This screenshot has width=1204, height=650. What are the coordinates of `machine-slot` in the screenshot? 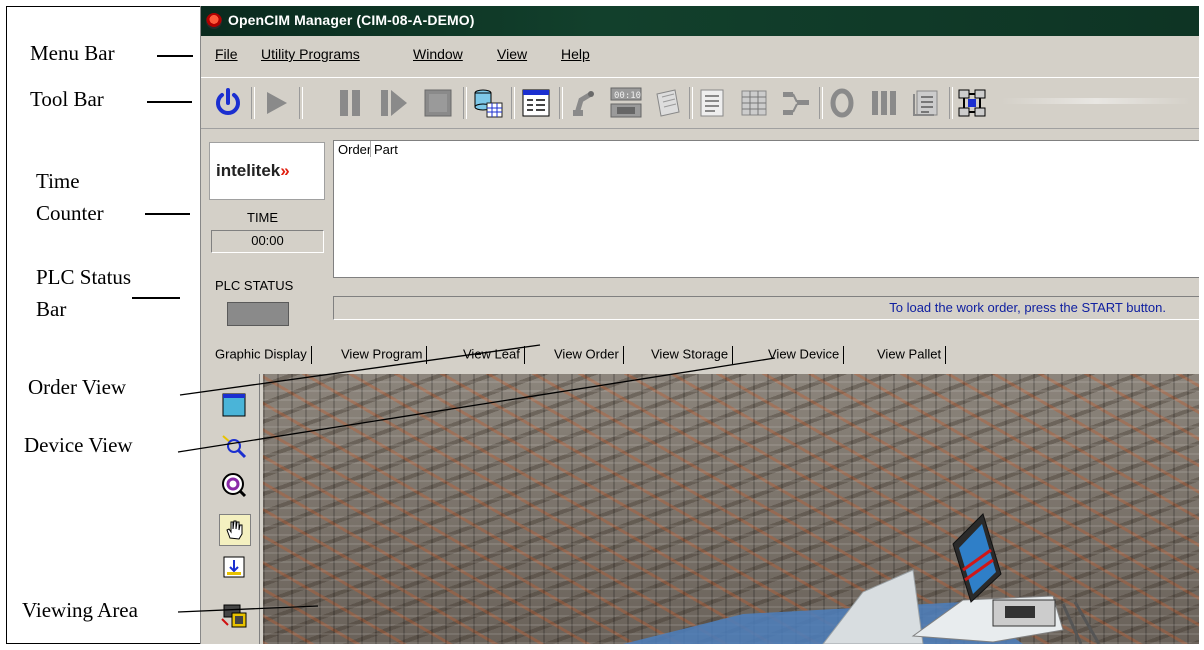 It's located at (1020, 612).